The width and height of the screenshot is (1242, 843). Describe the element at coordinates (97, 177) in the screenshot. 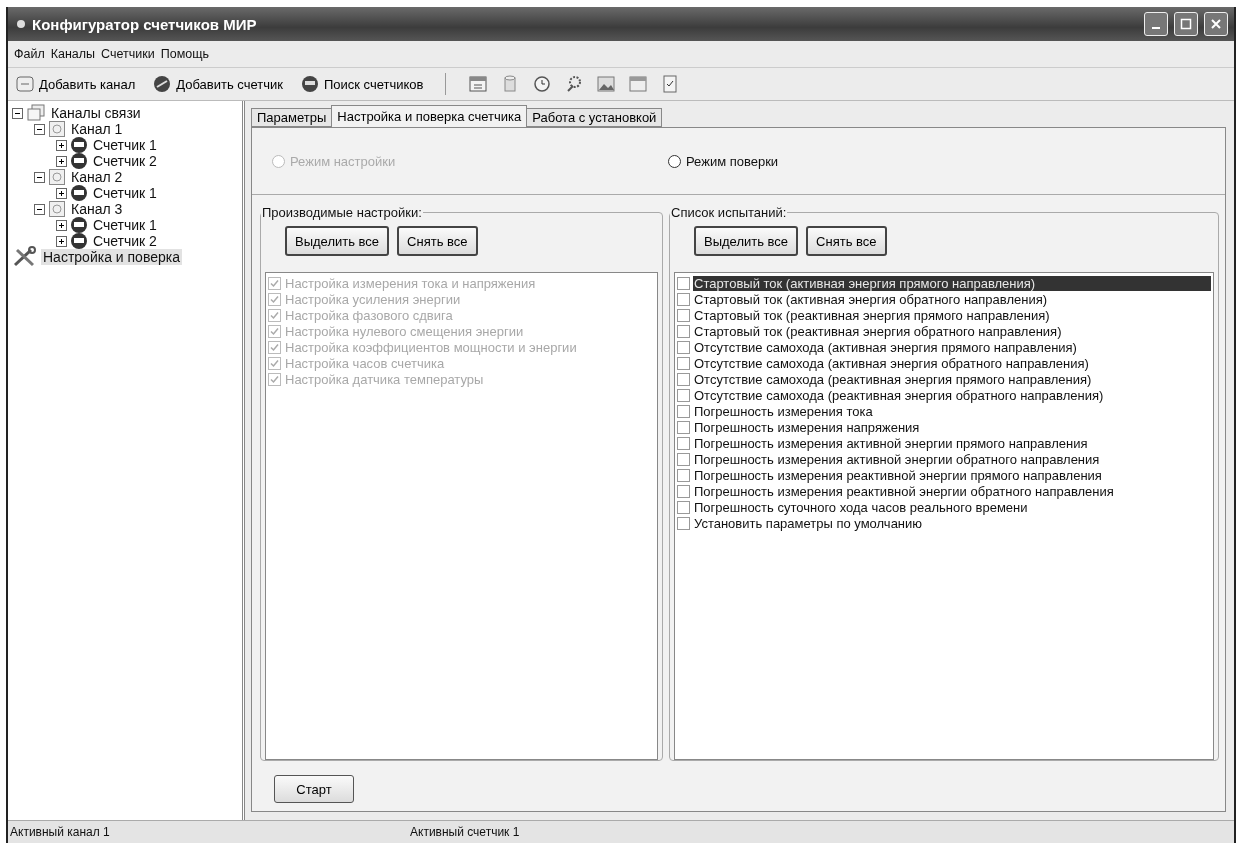

I see `tree-item: Канал 2` at that location.